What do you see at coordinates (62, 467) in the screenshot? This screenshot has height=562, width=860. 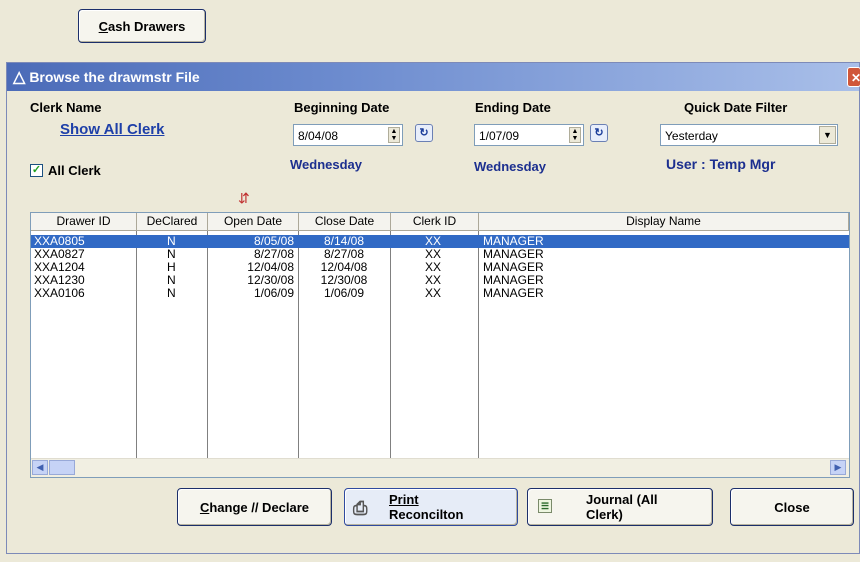 I see `scroll-thumb` at bounding box center [62, 467].